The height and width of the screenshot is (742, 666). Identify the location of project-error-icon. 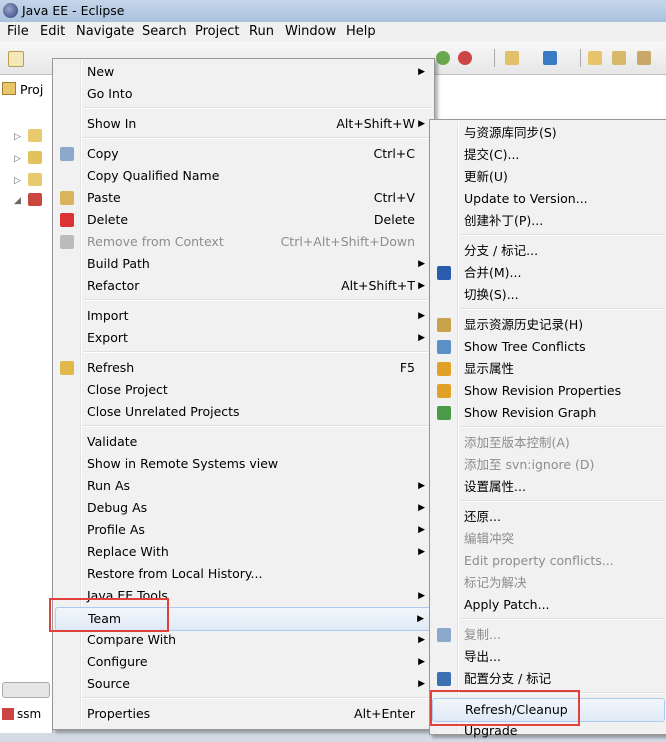
(35, 199).